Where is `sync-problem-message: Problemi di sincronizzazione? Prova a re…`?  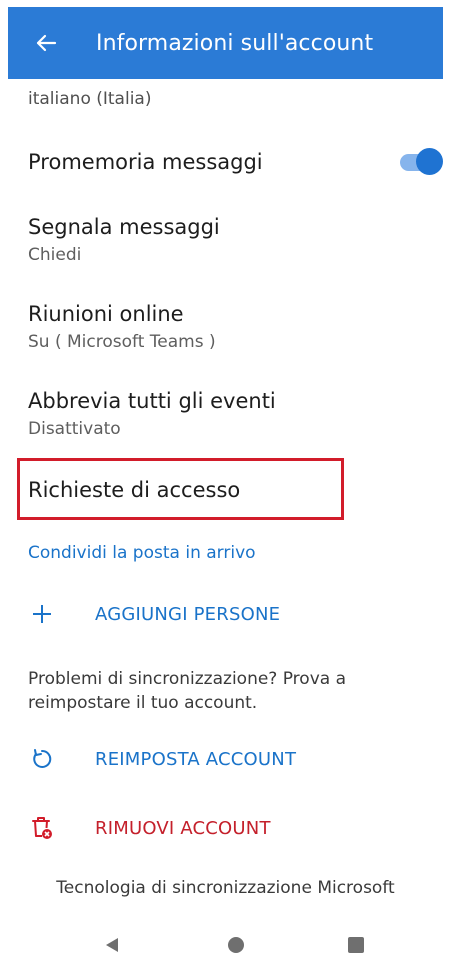 sync-problem-message: Problemi di sincronizzazione? Prova a re… is located at coordinates (187, 691).